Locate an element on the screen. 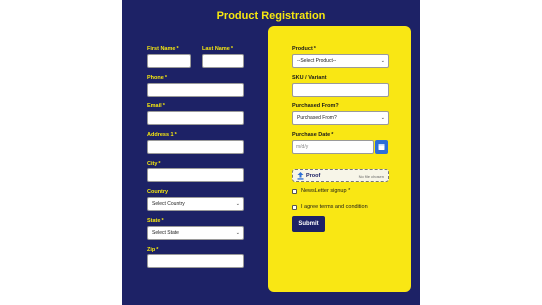 This screenshot has height=305, width=542. phone-label-text: Phone is located at coordinates (155, 78).